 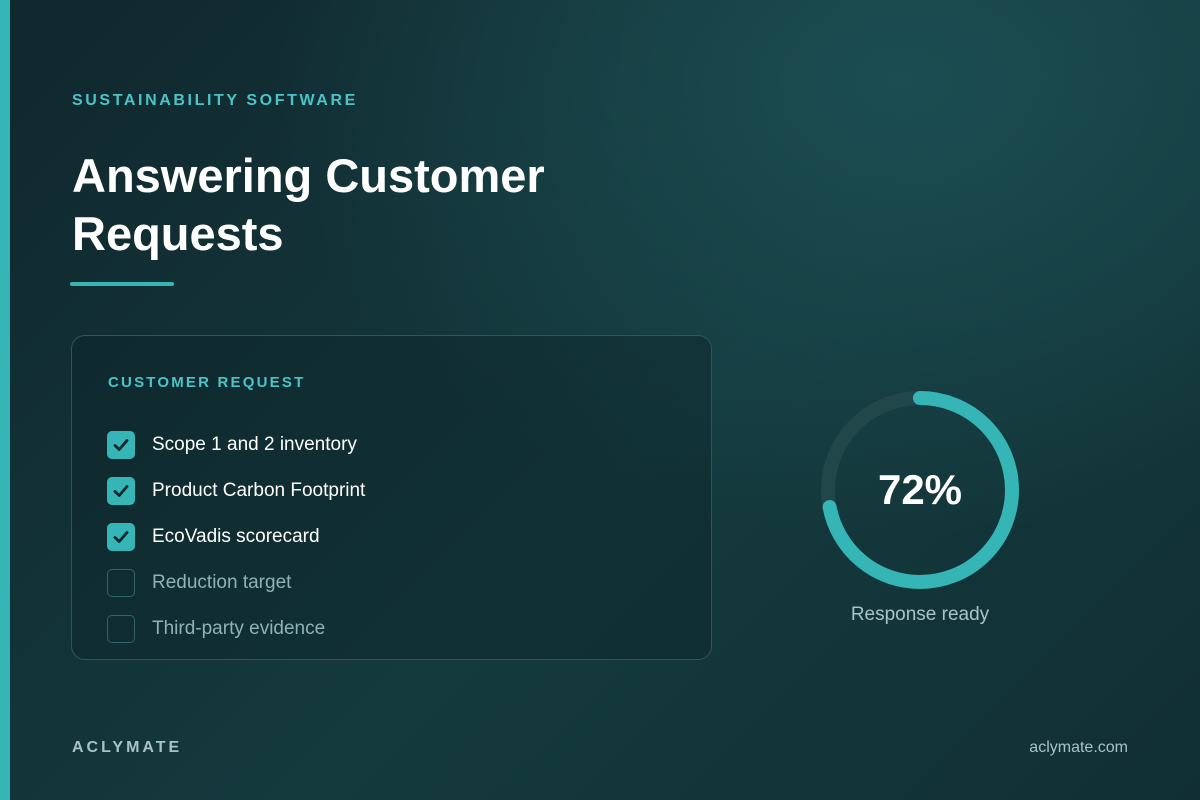 I want to click on left-accent-bar, so click(x=5, y=400).